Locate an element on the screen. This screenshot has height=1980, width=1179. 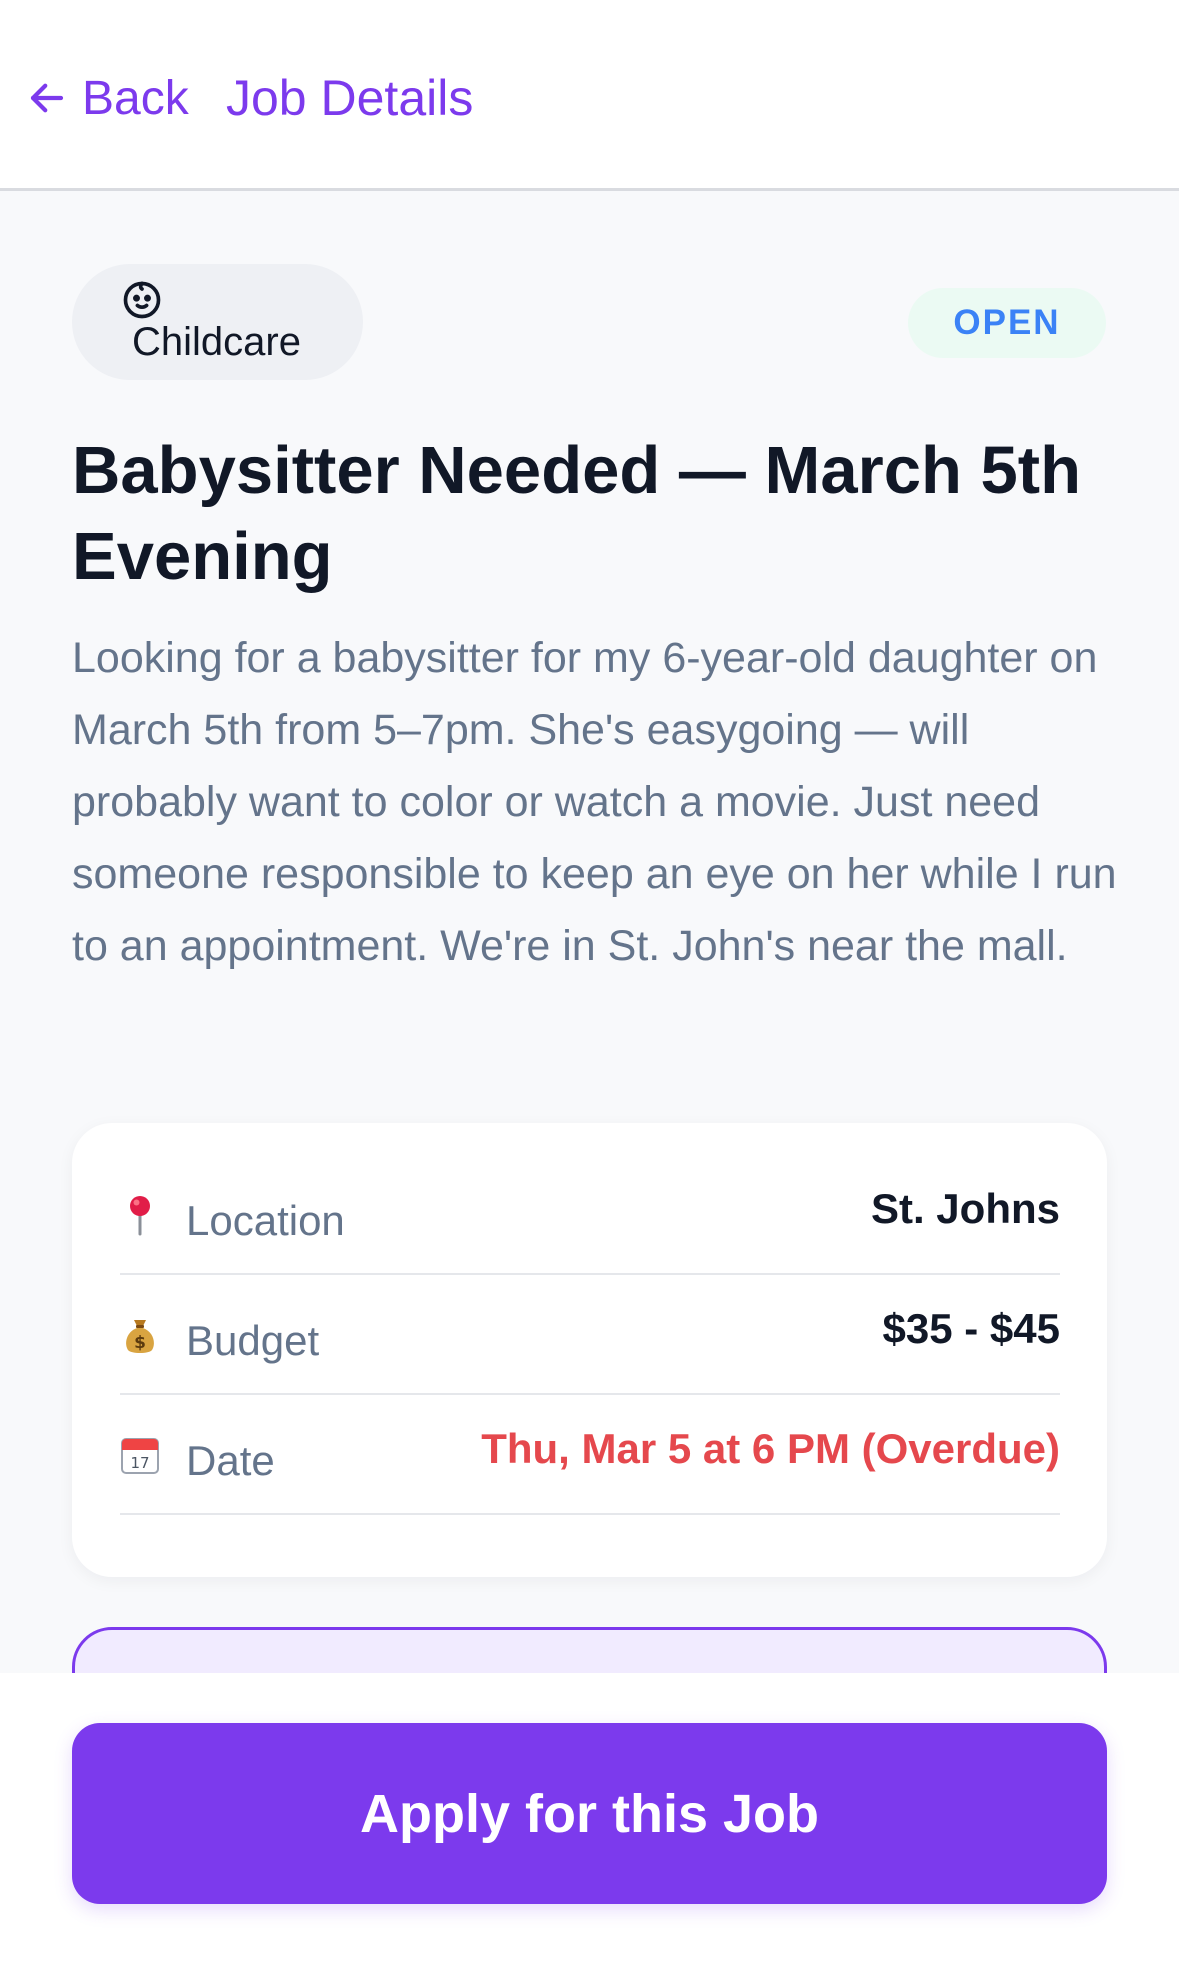
calendar-icon: 17 is located at coordinates (140, 1455).